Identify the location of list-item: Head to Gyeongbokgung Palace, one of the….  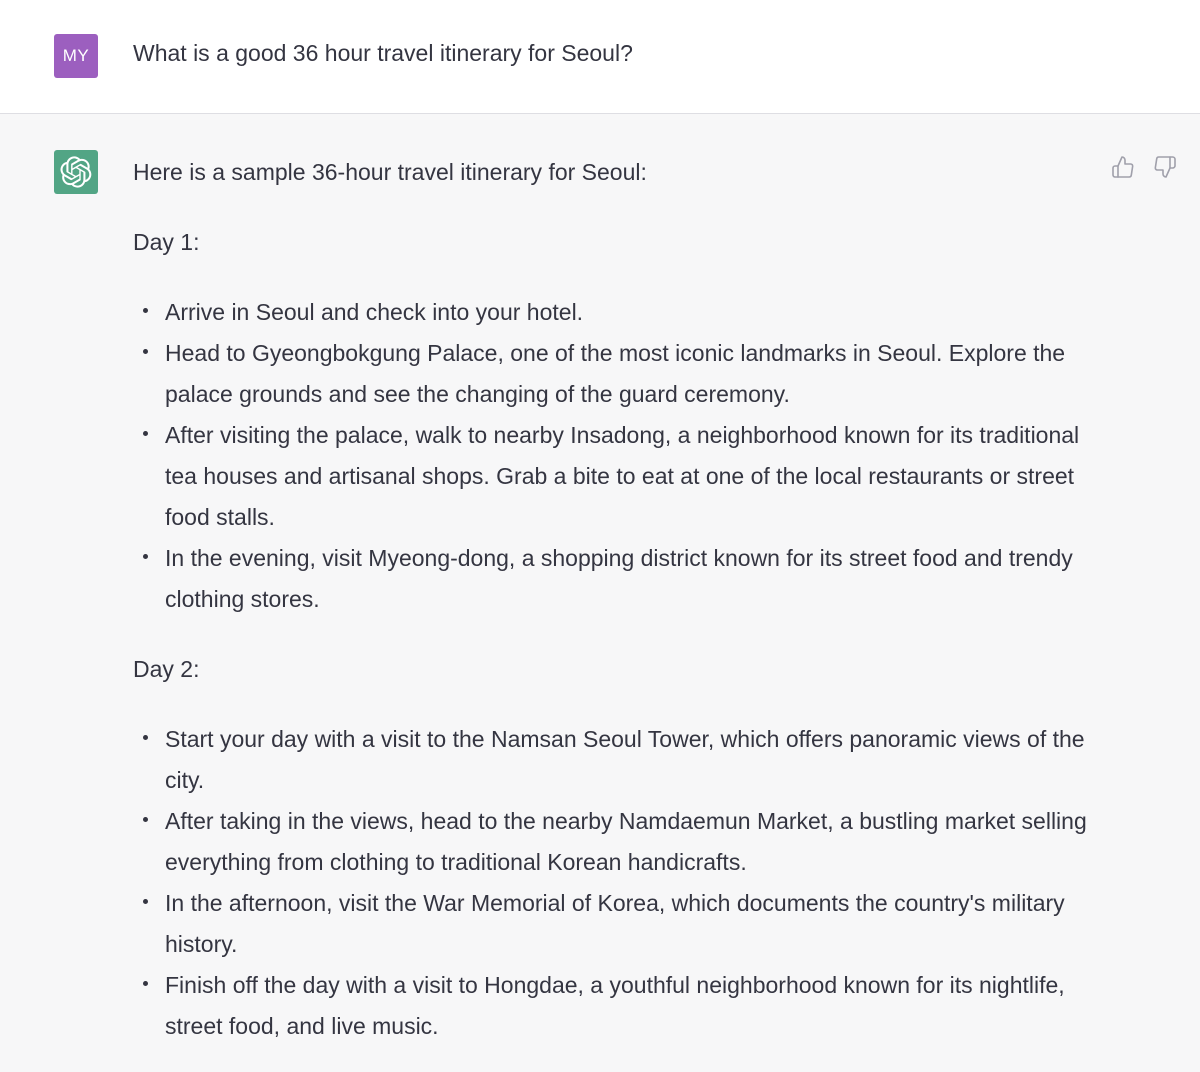
(613, 374).